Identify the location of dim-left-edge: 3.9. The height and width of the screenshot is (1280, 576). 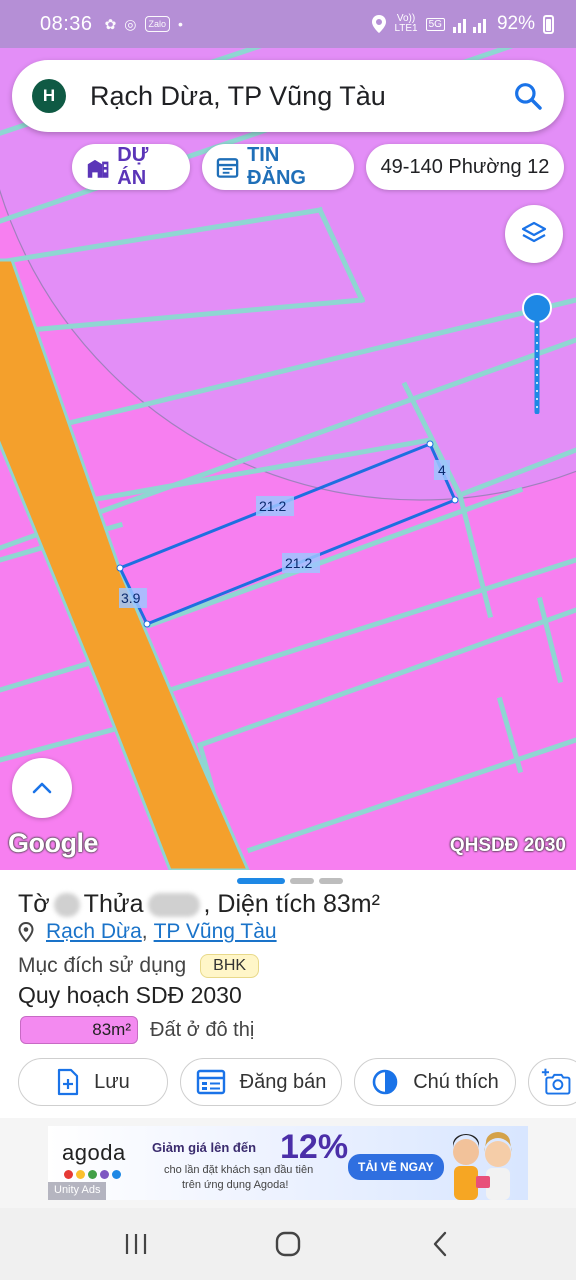
(131, 598).